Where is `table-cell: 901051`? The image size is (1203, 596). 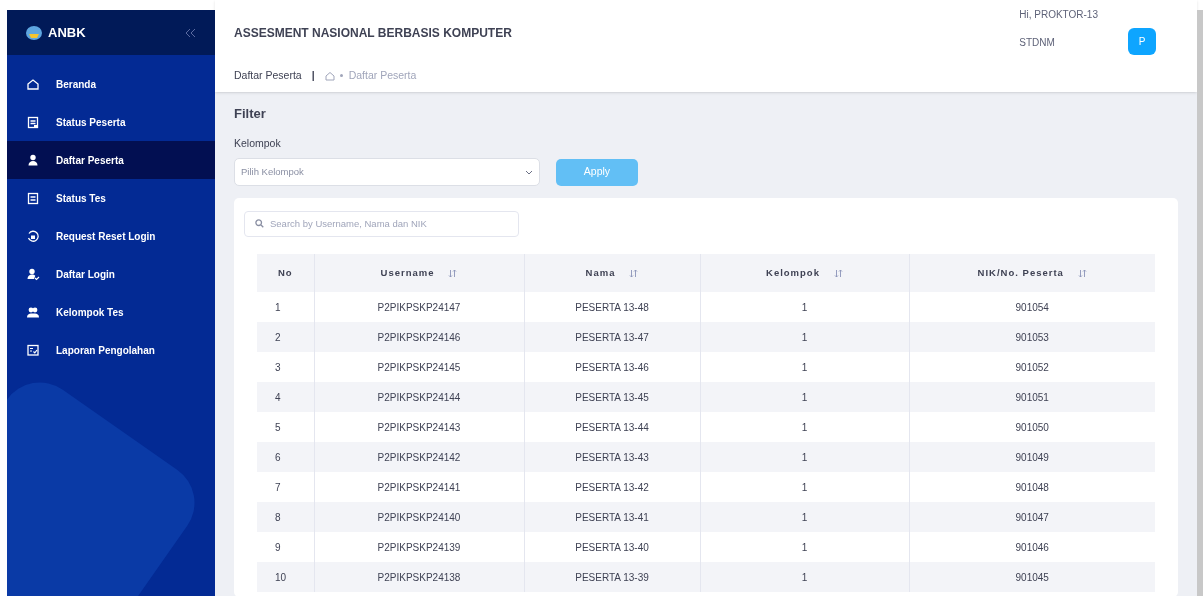
table-cell: 901051 is located at coordinates (1032, 397).